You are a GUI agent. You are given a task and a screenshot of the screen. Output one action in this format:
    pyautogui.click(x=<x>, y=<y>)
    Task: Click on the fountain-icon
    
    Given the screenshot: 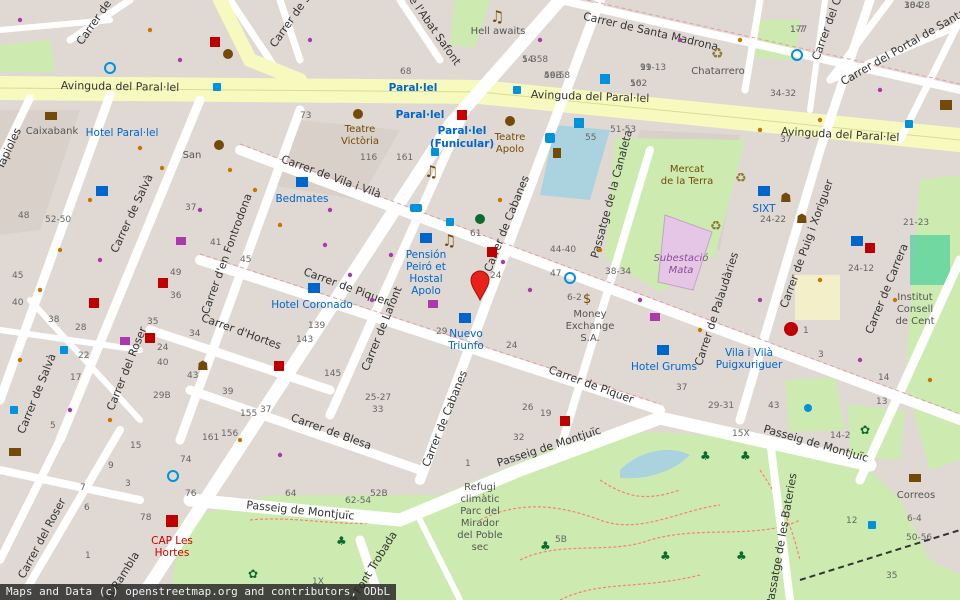 What is the action you would take?
    pyautogui.click(x=808, y=408)
    